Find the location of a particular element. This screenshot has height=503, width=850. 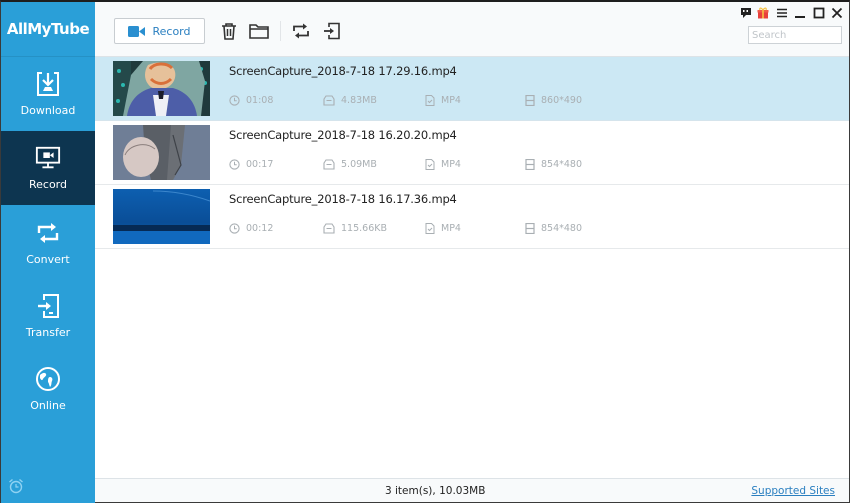

duration: 00:12 is located at coordinates (251, 228).